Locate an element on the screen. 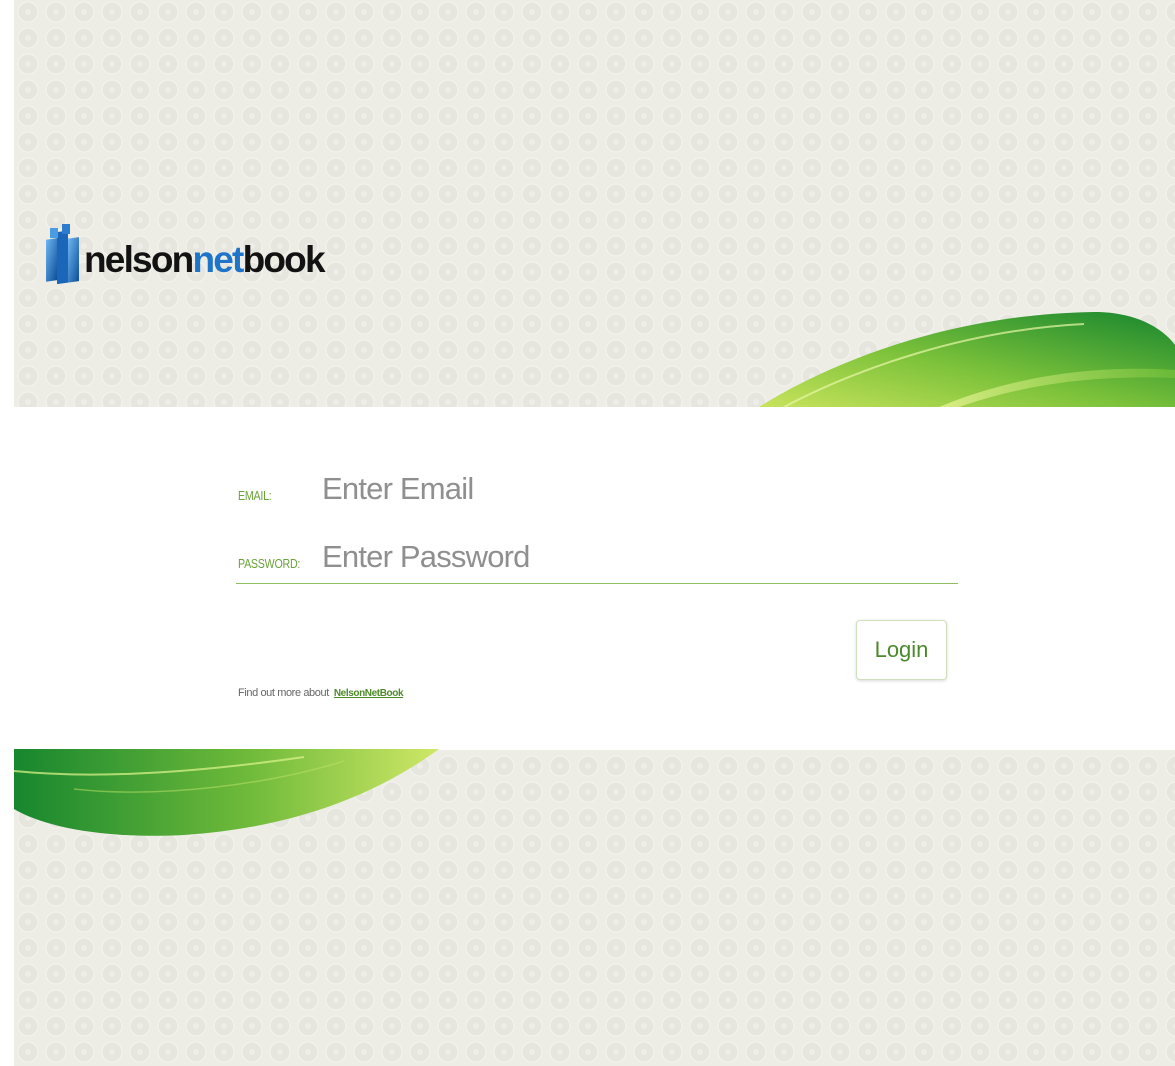 This screenshot has width=1175, height=1066. bottom-swoosh-decoration is located at coordinates (226, 792).